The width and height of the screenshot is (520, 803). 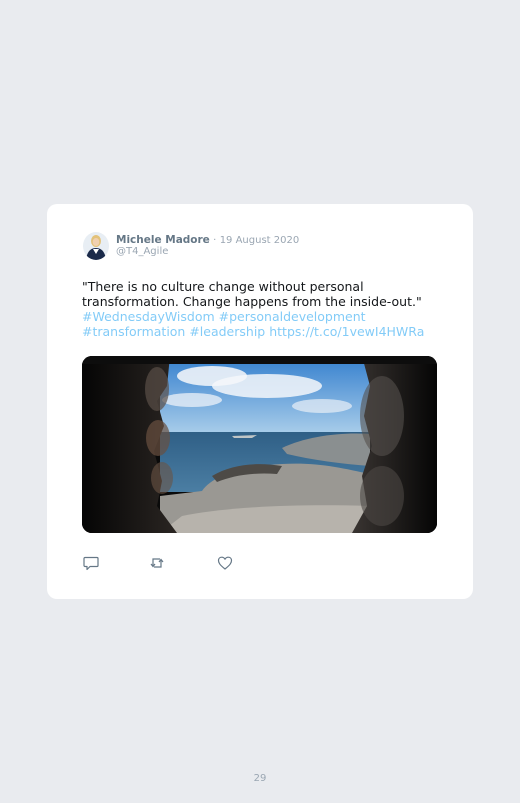 I want to click on author-name: Michele Madore, so click(x=163, y=240).